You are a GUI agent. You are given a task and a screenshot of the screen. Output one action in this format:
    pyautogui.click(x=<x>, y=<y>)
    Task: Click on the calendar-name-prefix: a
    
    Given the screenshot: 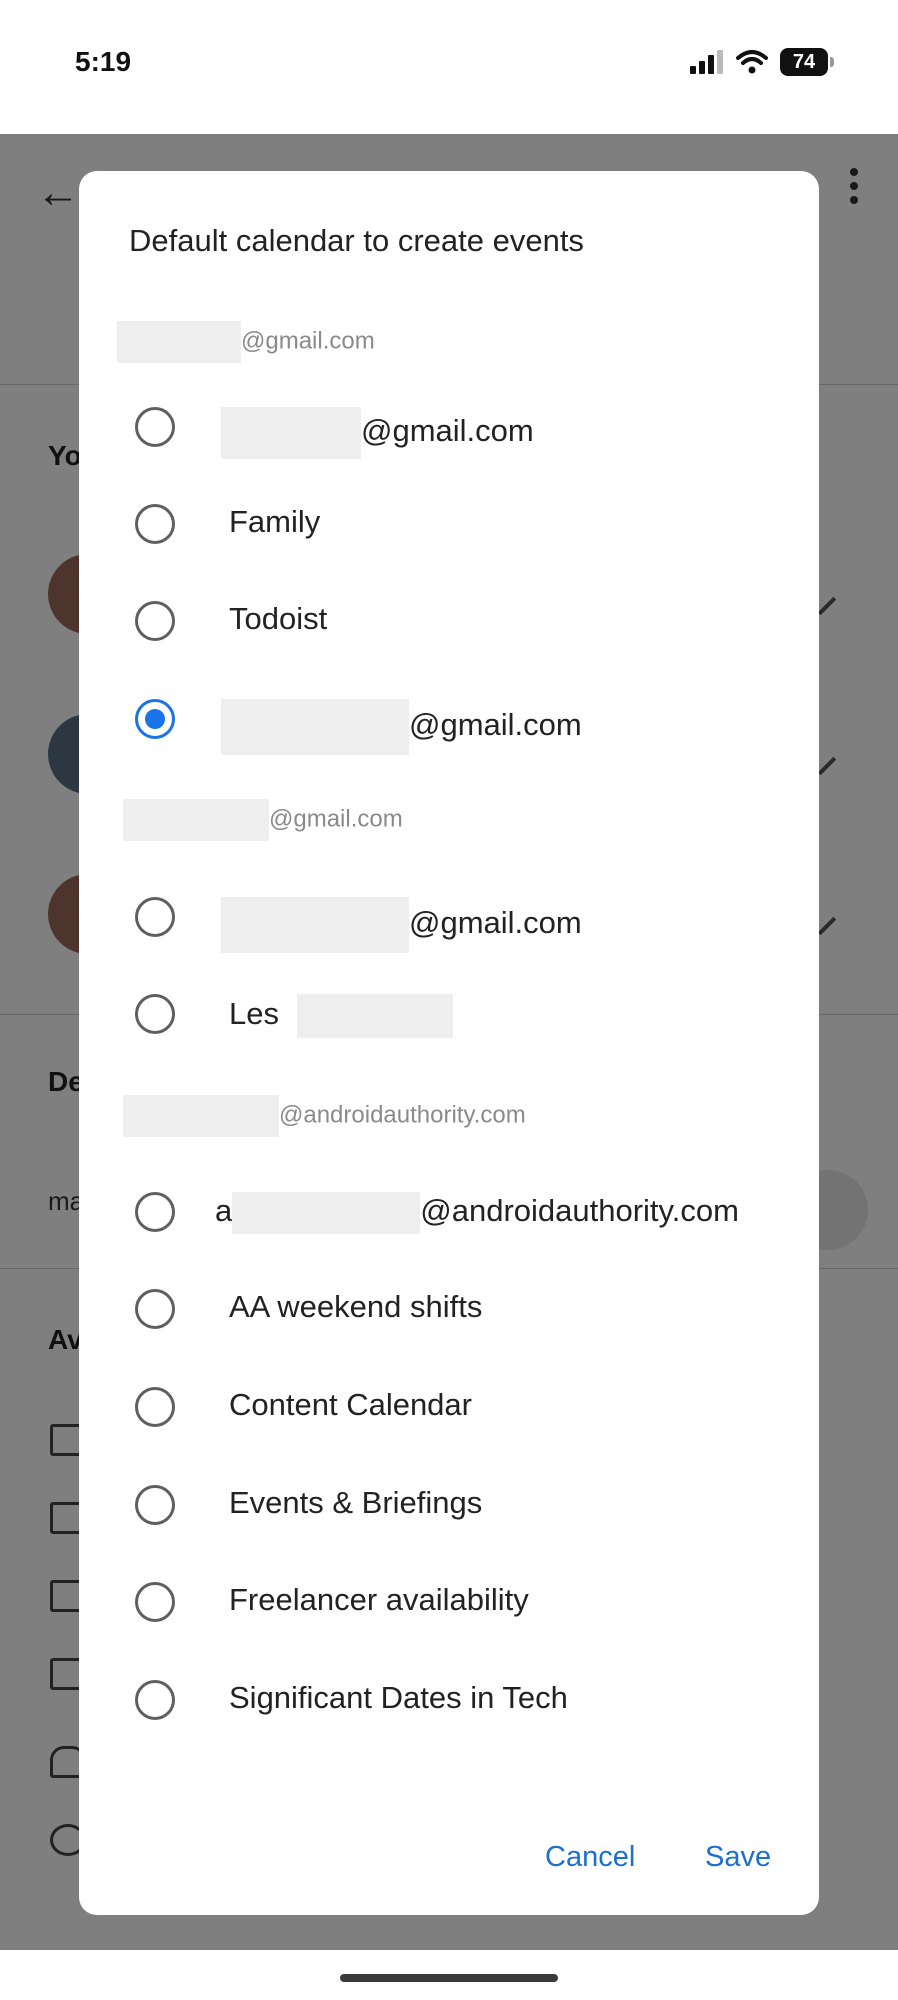 What is the action you would take?
    pyautogui.click(x=224, y=1211)
    